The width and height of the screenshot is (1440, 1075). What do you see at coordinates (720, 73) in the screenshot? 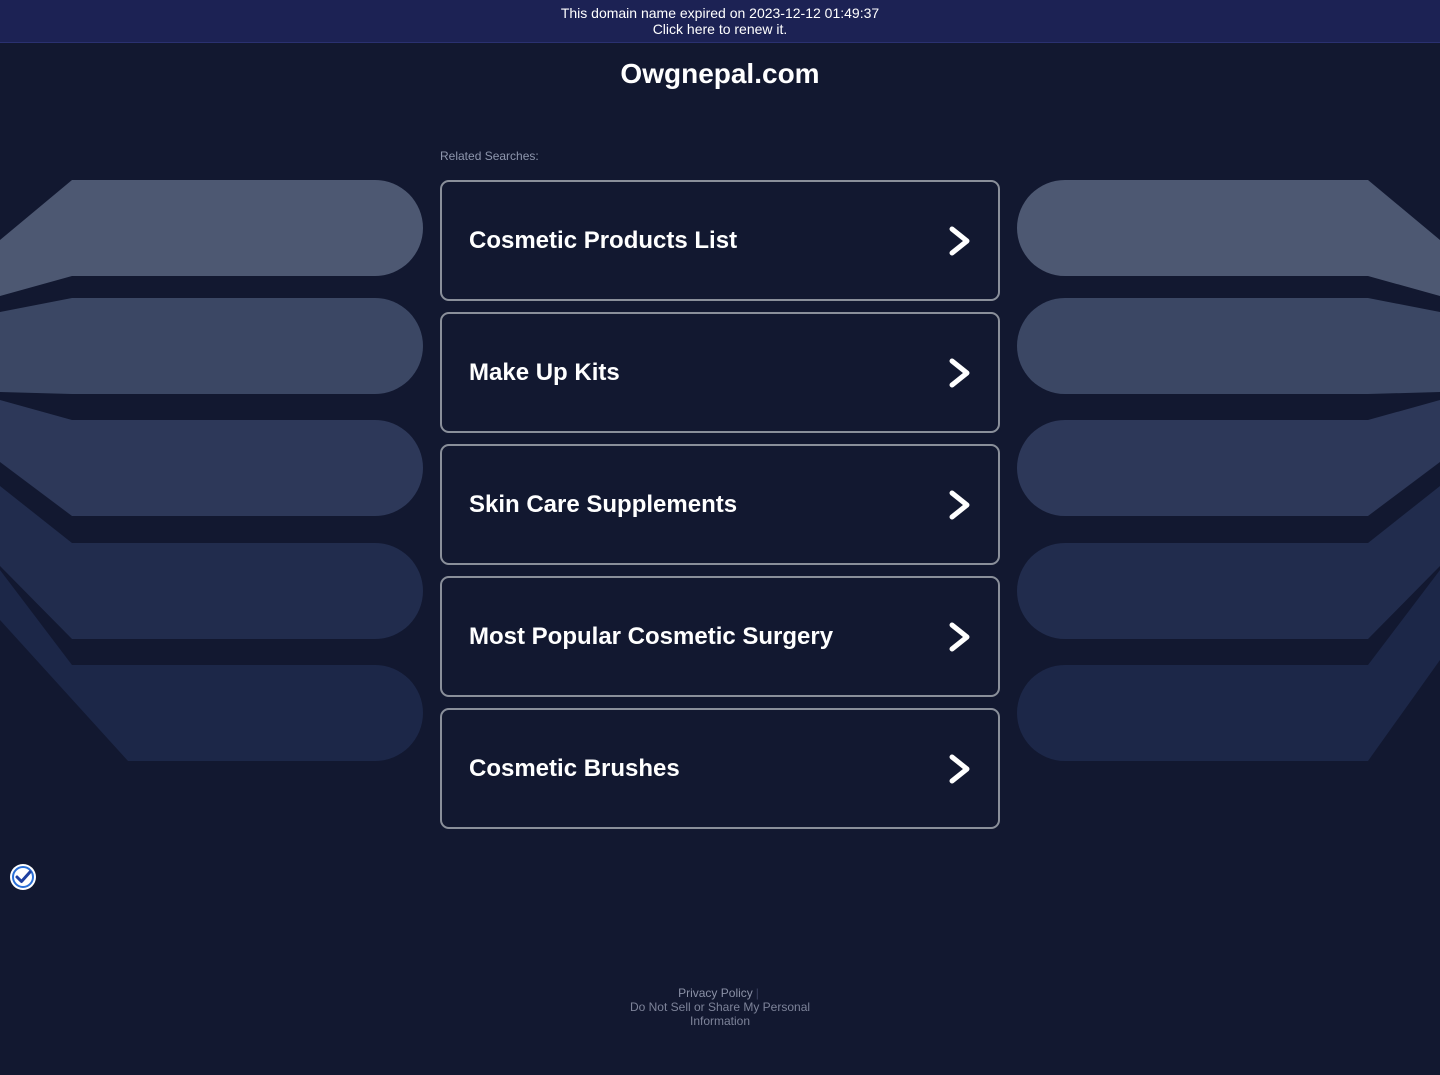
I see `site-title: Owgnepal.com` at bounding box center [720, 73].